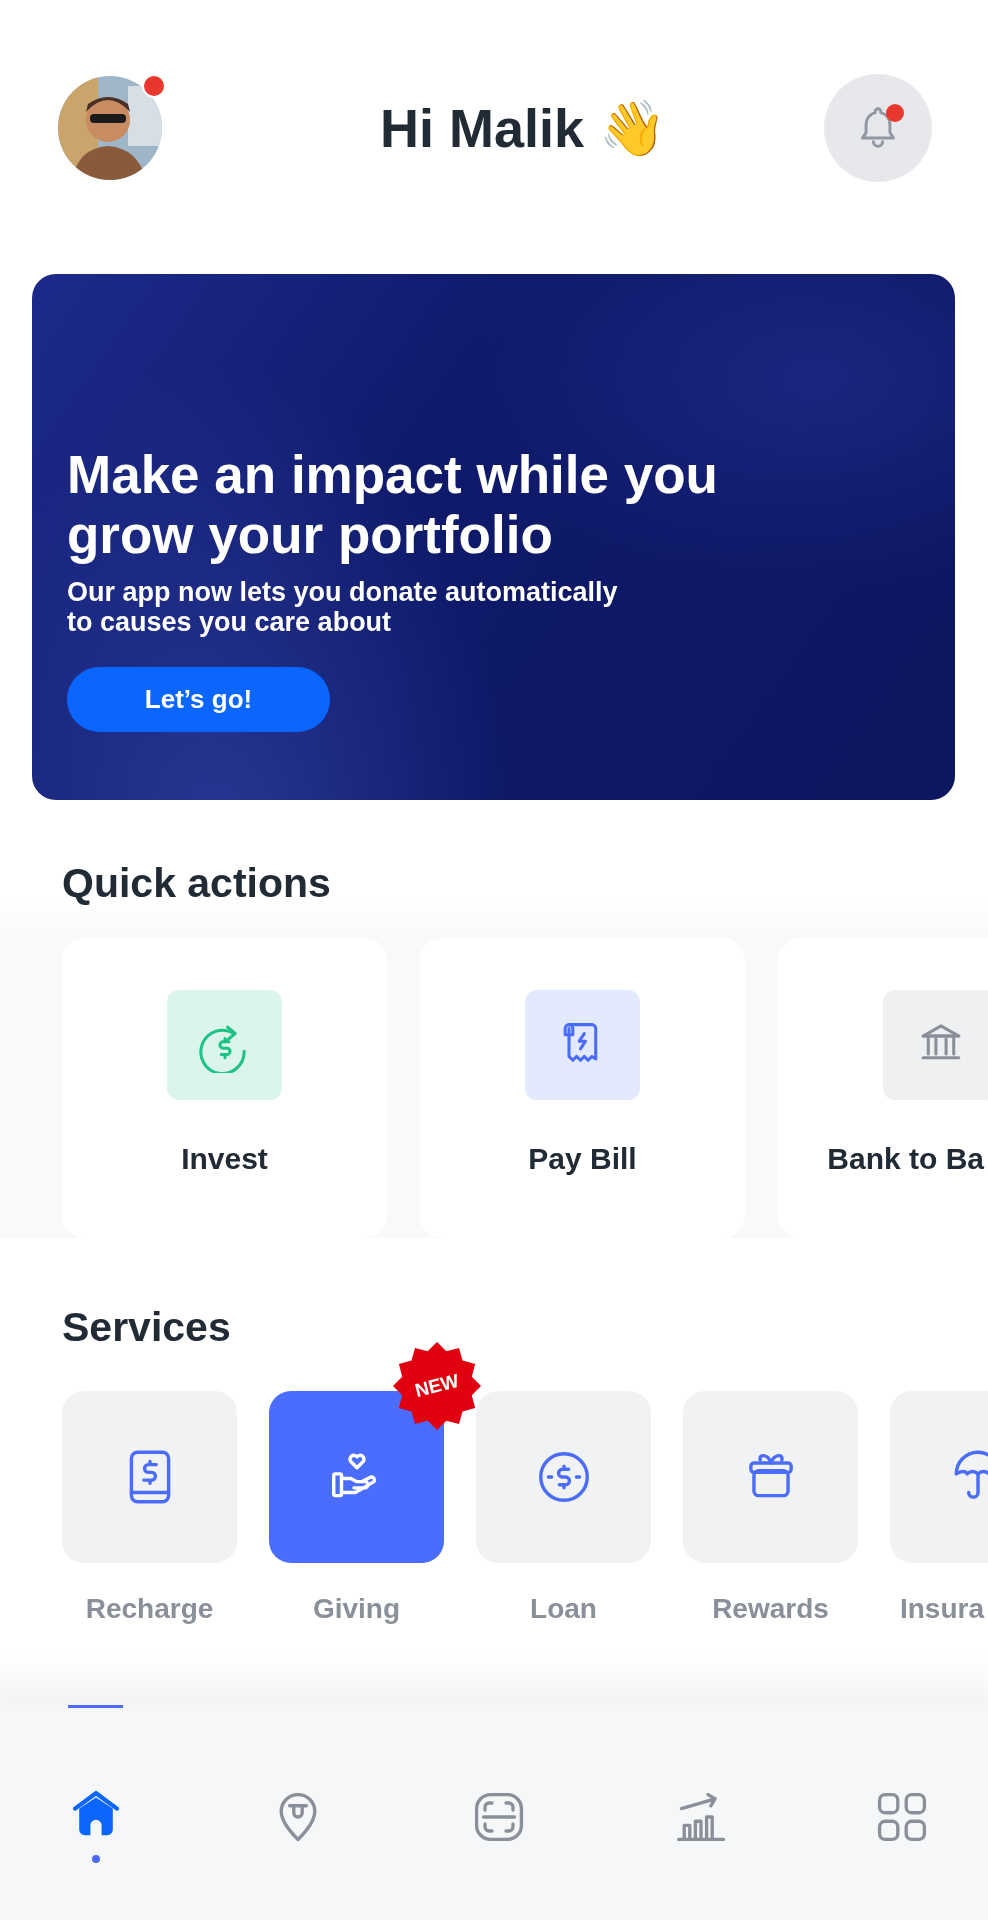  Describe the element at coordinates (224, 1159) in the screenshot. I see `action-label: Invest` at that location.